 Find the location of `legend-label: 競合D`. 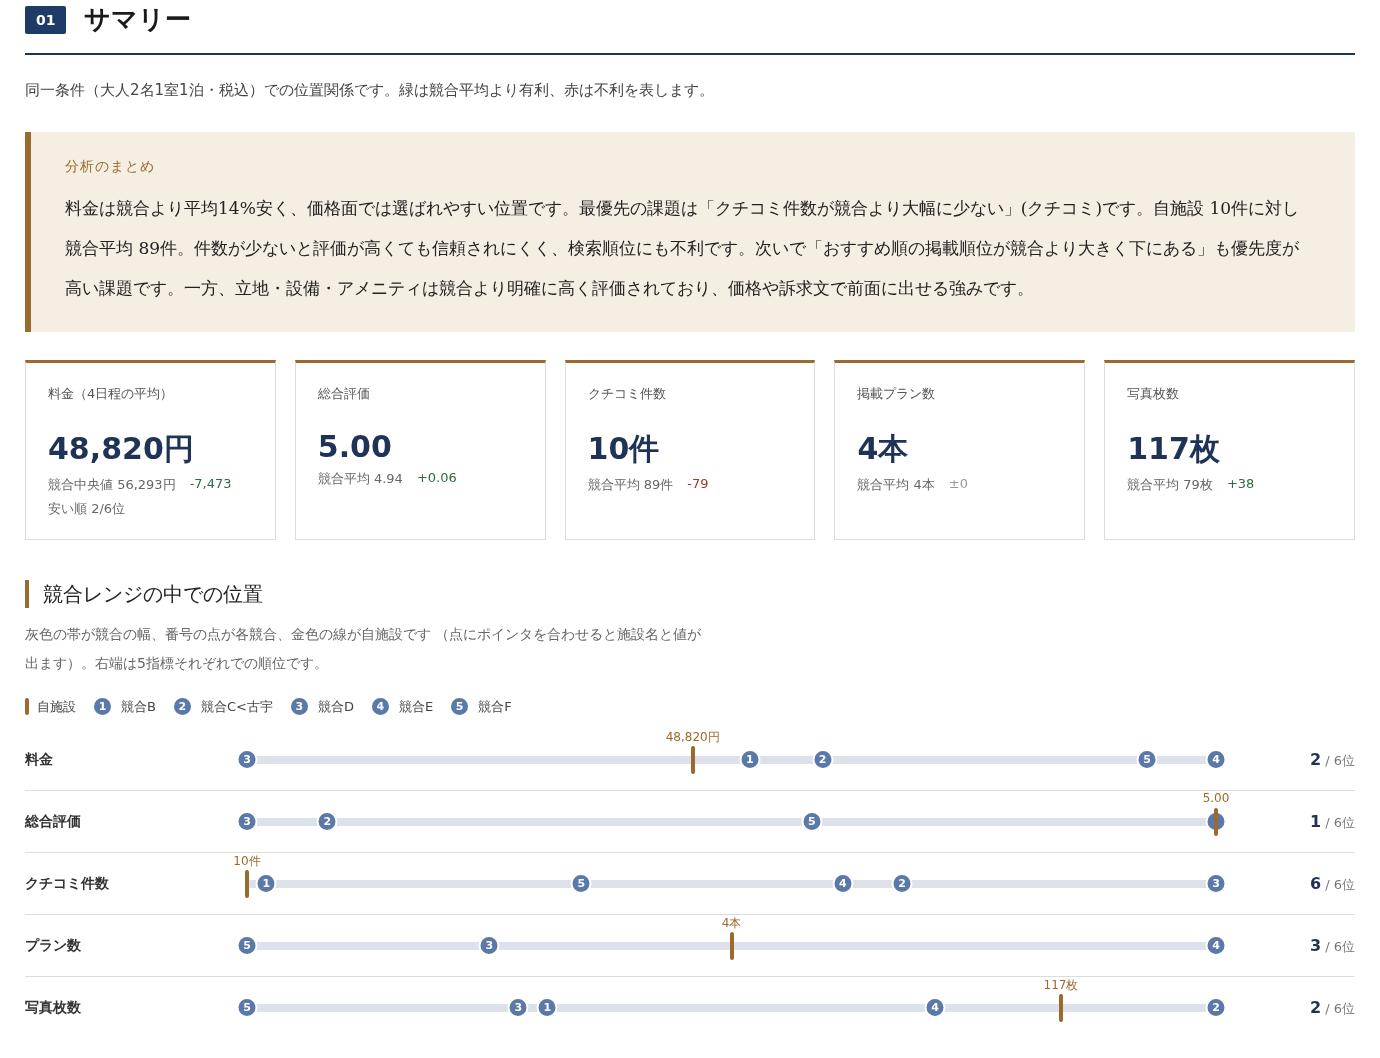

legend-label: 競合D is located at coordinates (335, 706).